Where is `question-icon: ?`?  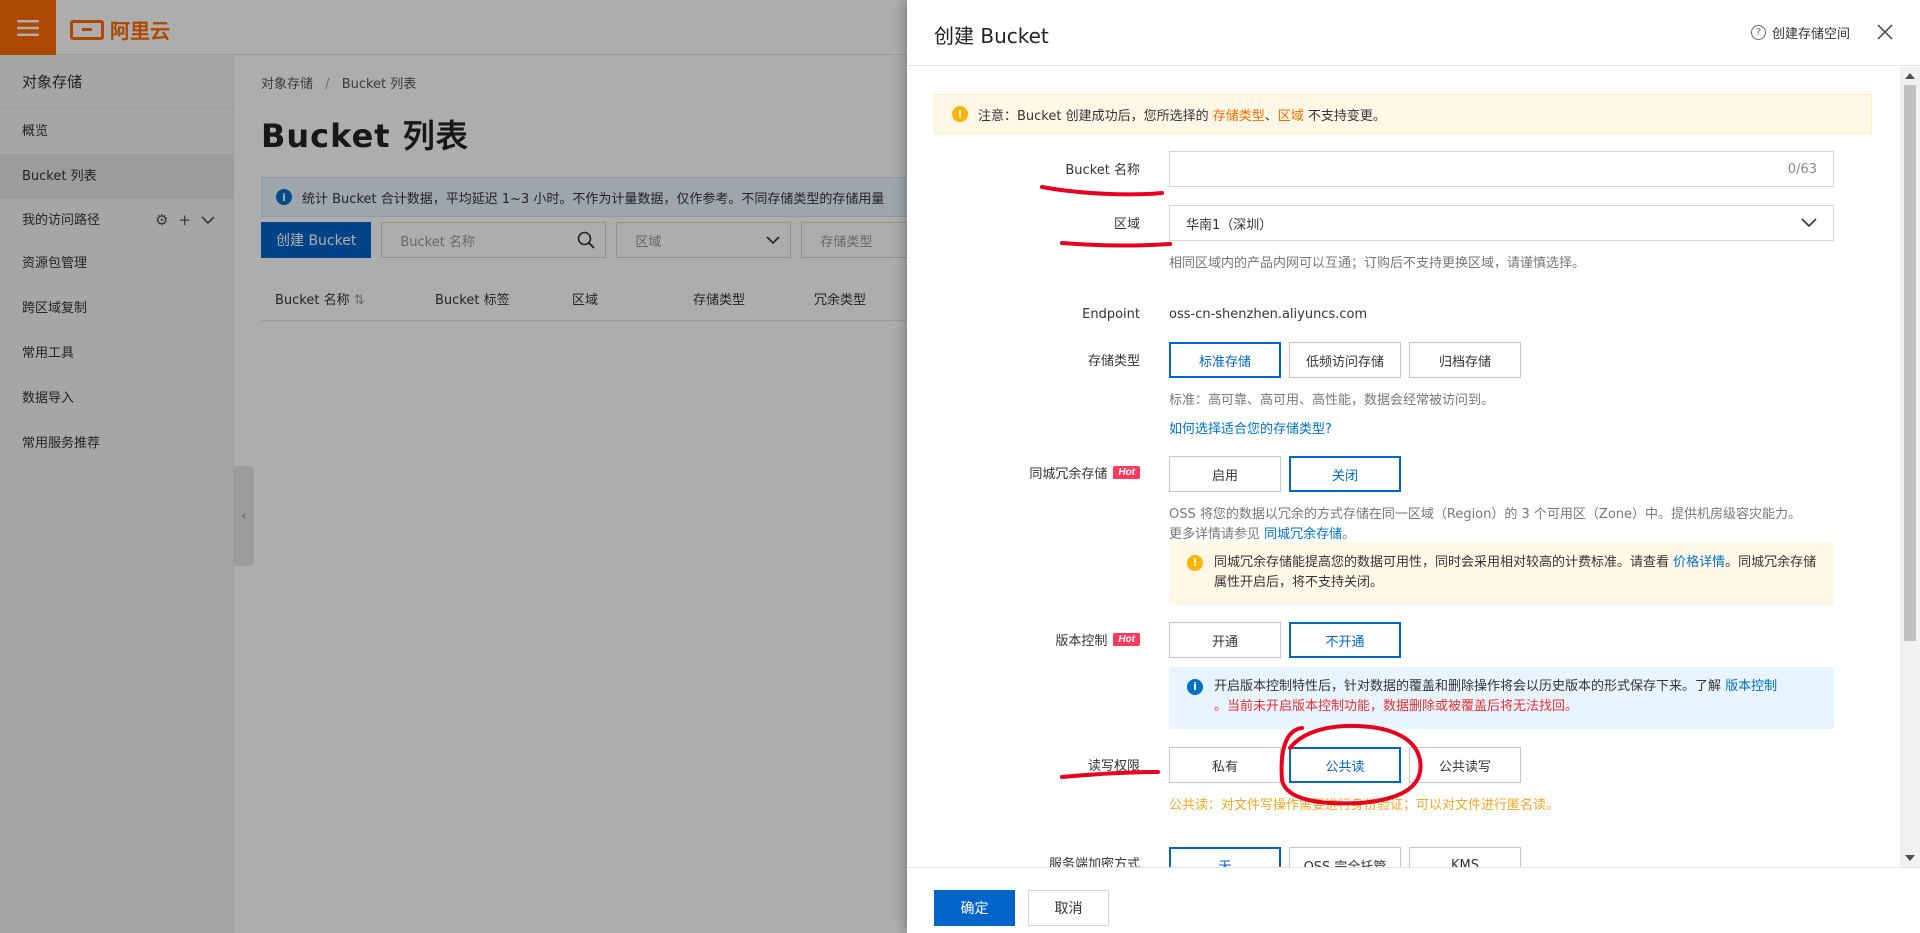
question-icon: ? is located at coordinates (1758, 32).